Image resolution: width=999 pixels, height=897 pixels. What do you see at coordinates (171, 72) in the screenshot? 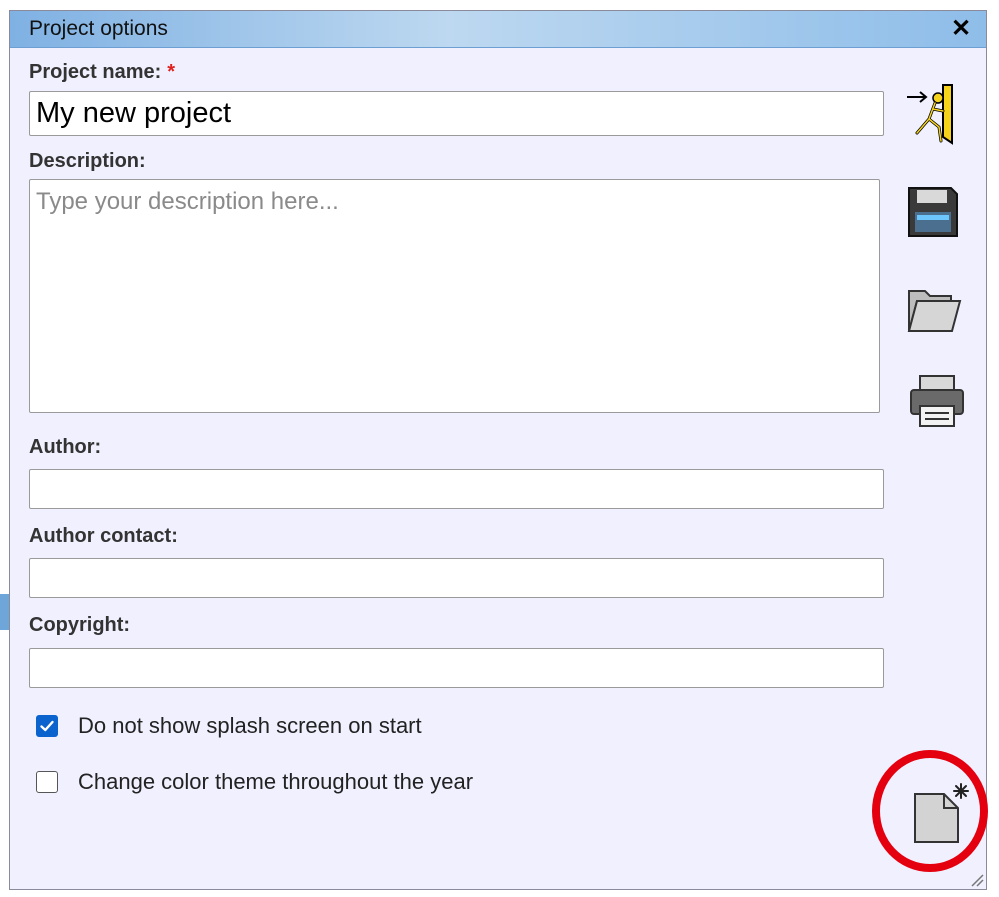
I see `required-marker: *` at bounding box center [171, 72].